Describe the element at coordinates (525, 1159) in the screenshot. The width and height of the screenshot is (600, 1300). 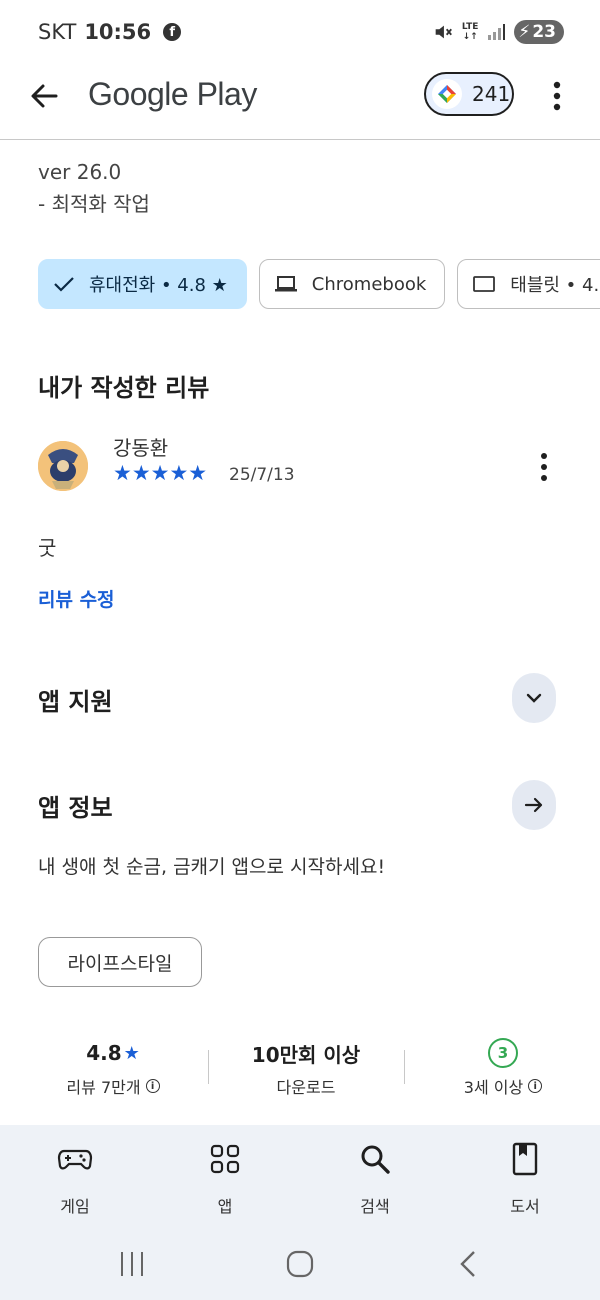
I see `book-icon` at that location.